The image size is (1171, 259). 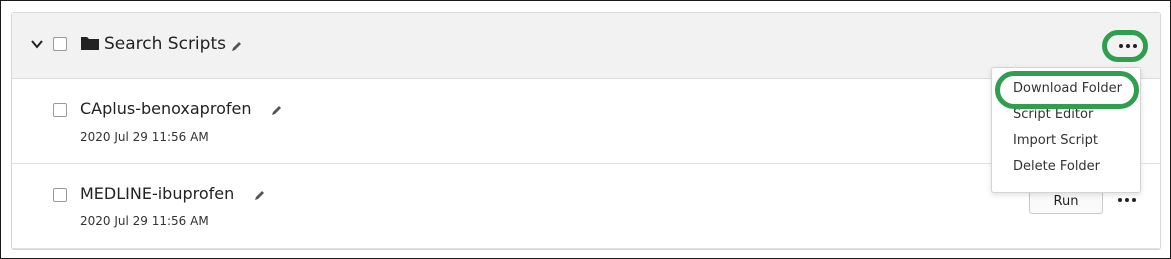 What do you see at coordinates (1055, 140) in the screenshot?
I see `menu-item-import-script: Import Script` at bounding box center [1055, 140].